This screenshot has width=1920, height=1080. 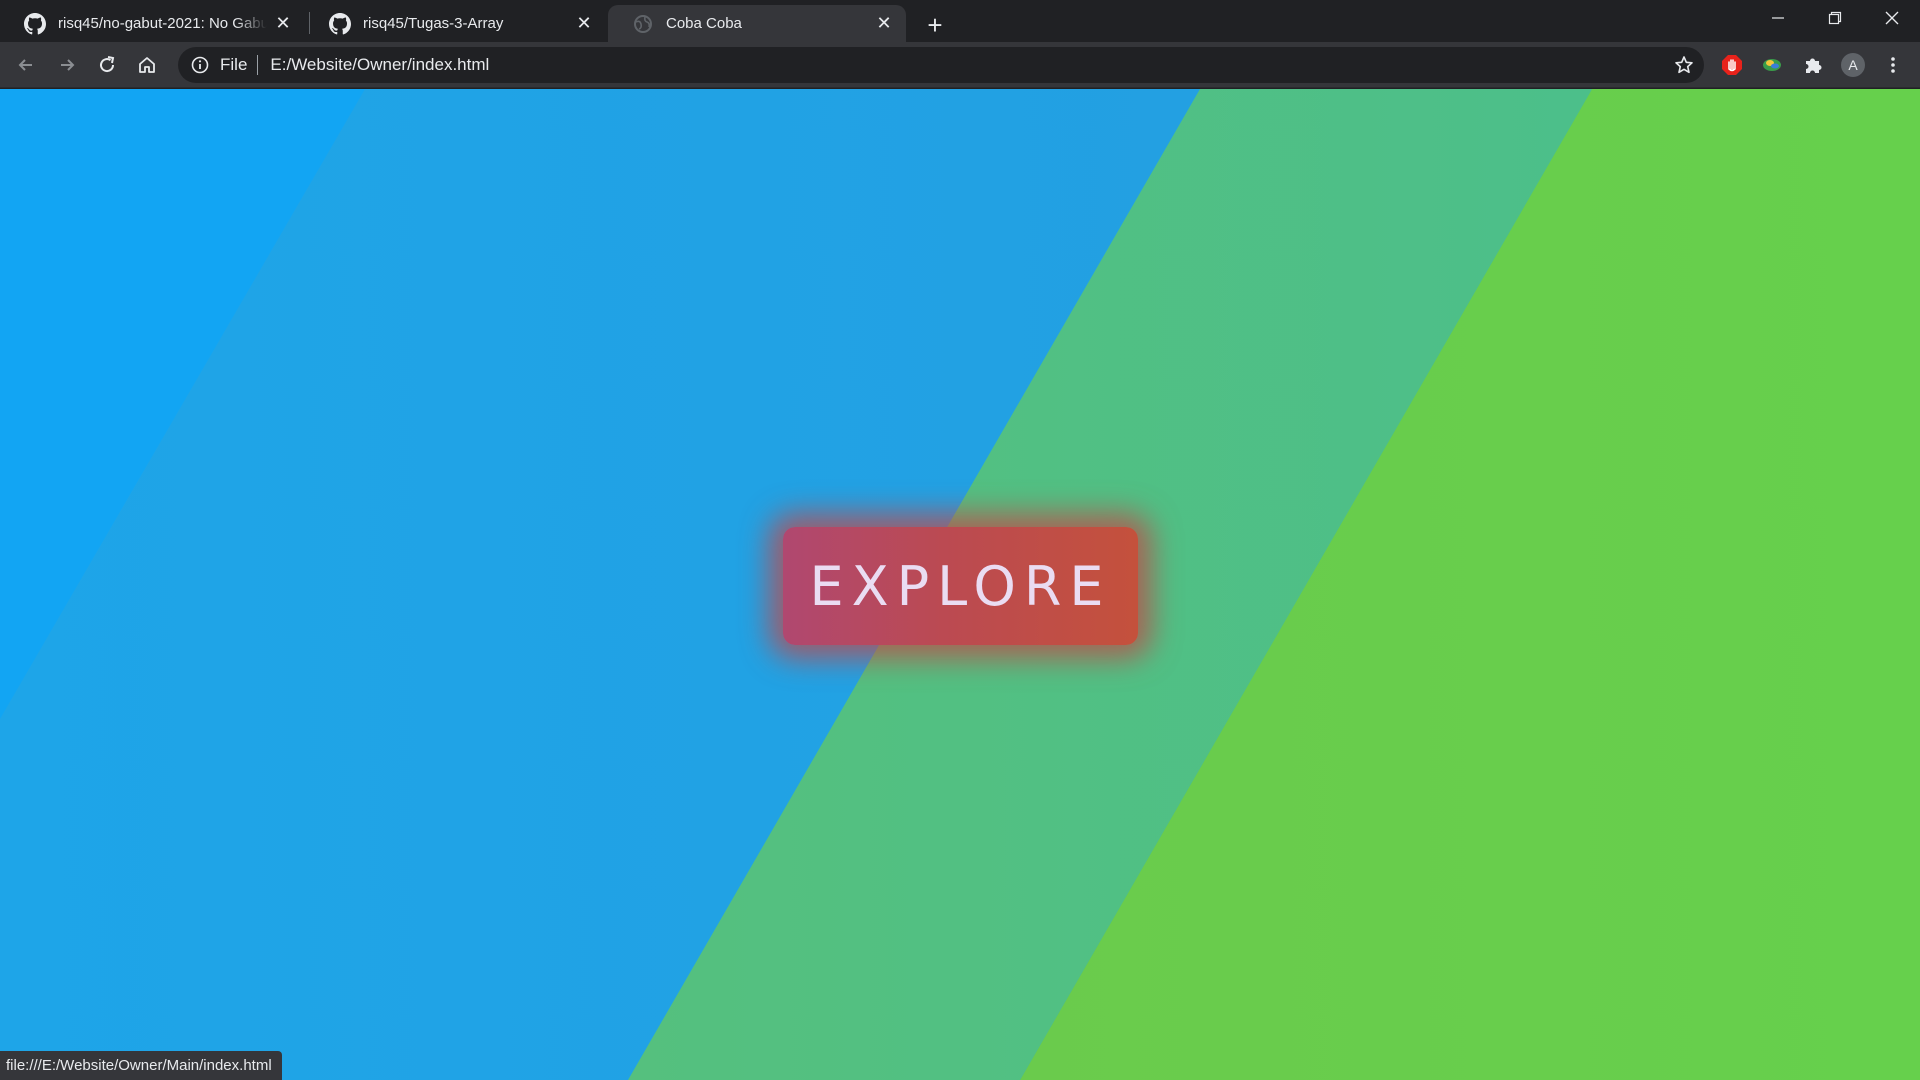 I want to click on extension-logo-icon, so click(x=1772, y=65).